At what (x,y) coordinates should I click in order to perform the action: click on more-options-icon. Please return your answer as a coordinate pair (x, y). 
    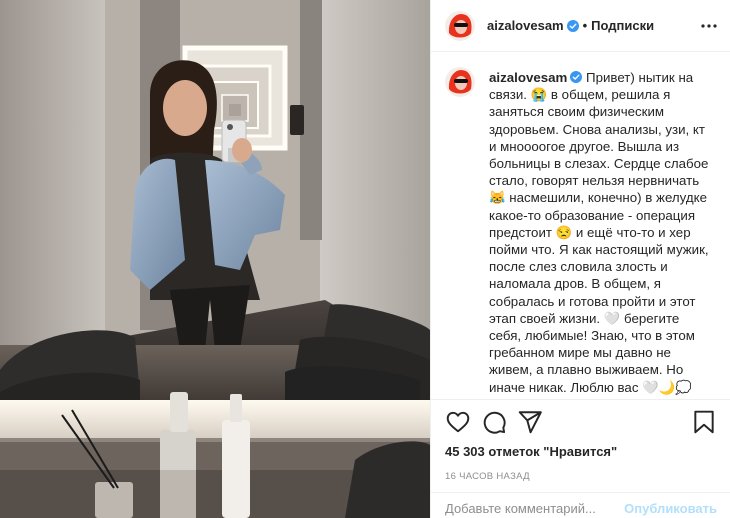
    Looking at the image, I should click on (709, 26).